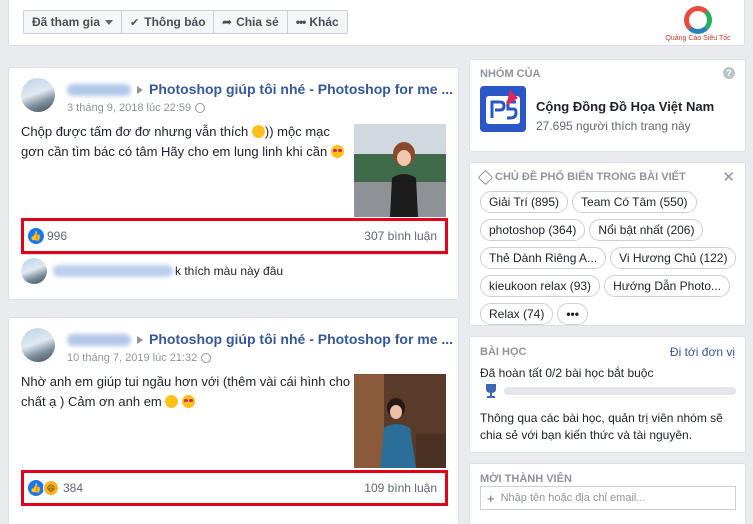 The height and width of the screenshot is (524, 753). What do you see at coordinates (400, 488) in the screenshot?
I see `comment-count: 109 bình luận` at bounding box center [400, 488].